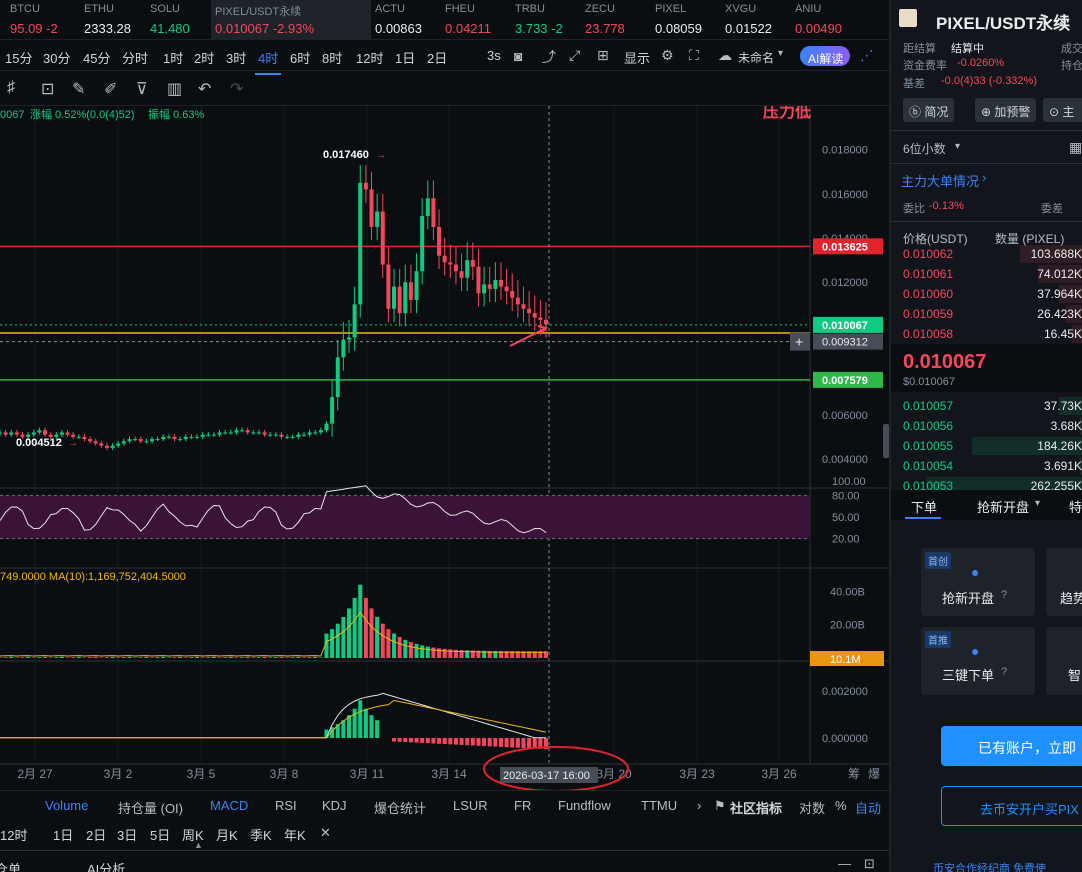 This screenshot has width=1082, height=872. What do you see at coordinates (522, 805) in the screenshot?
I see `indicator-tab: FR` at bounding box center [522, 805].